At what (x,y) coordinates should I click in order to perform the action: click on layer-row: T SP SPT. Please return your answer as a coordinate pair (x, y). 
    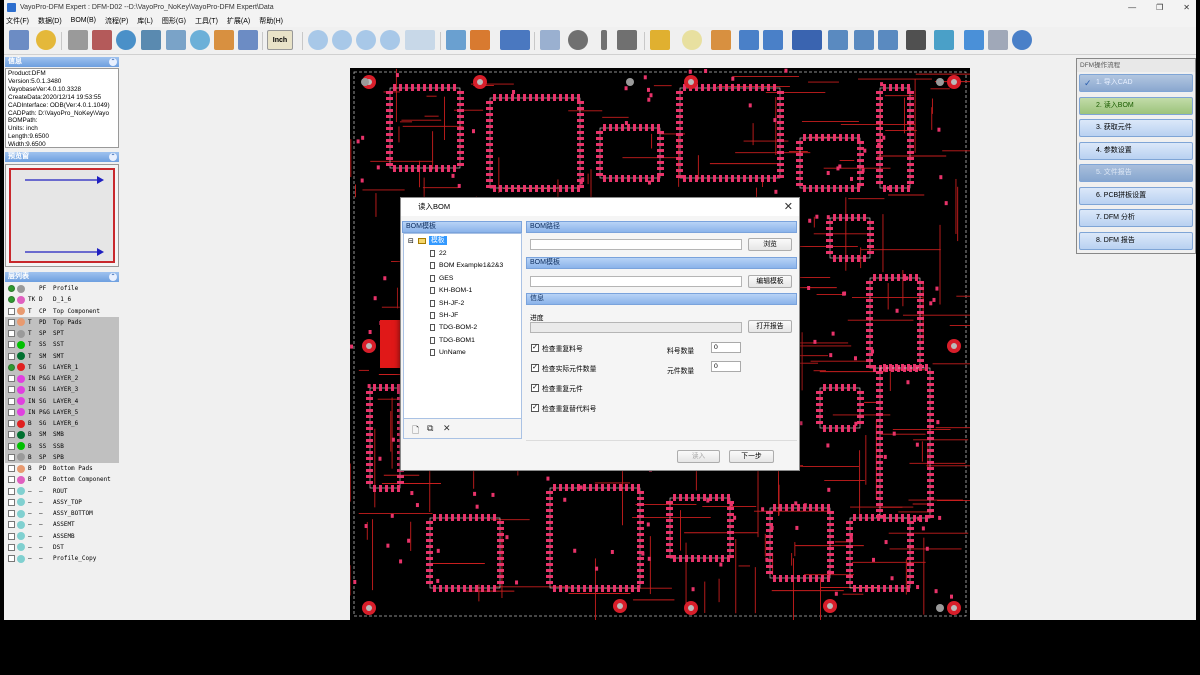
    Looking at the image, I should click on (62, 334).